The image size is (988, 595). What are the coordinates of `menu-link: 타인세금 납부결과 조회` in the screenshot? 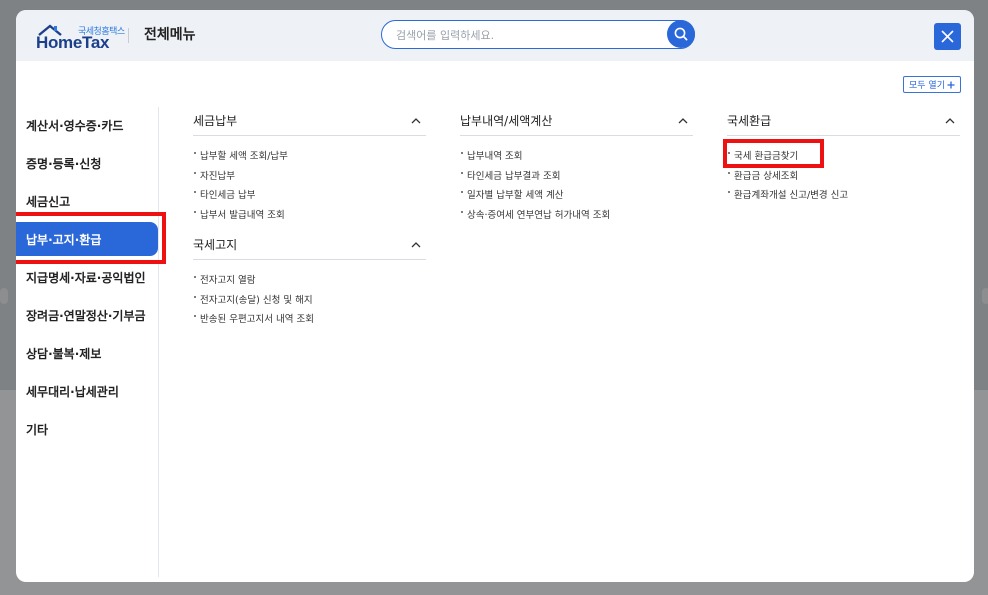 It's located at (576, 178).